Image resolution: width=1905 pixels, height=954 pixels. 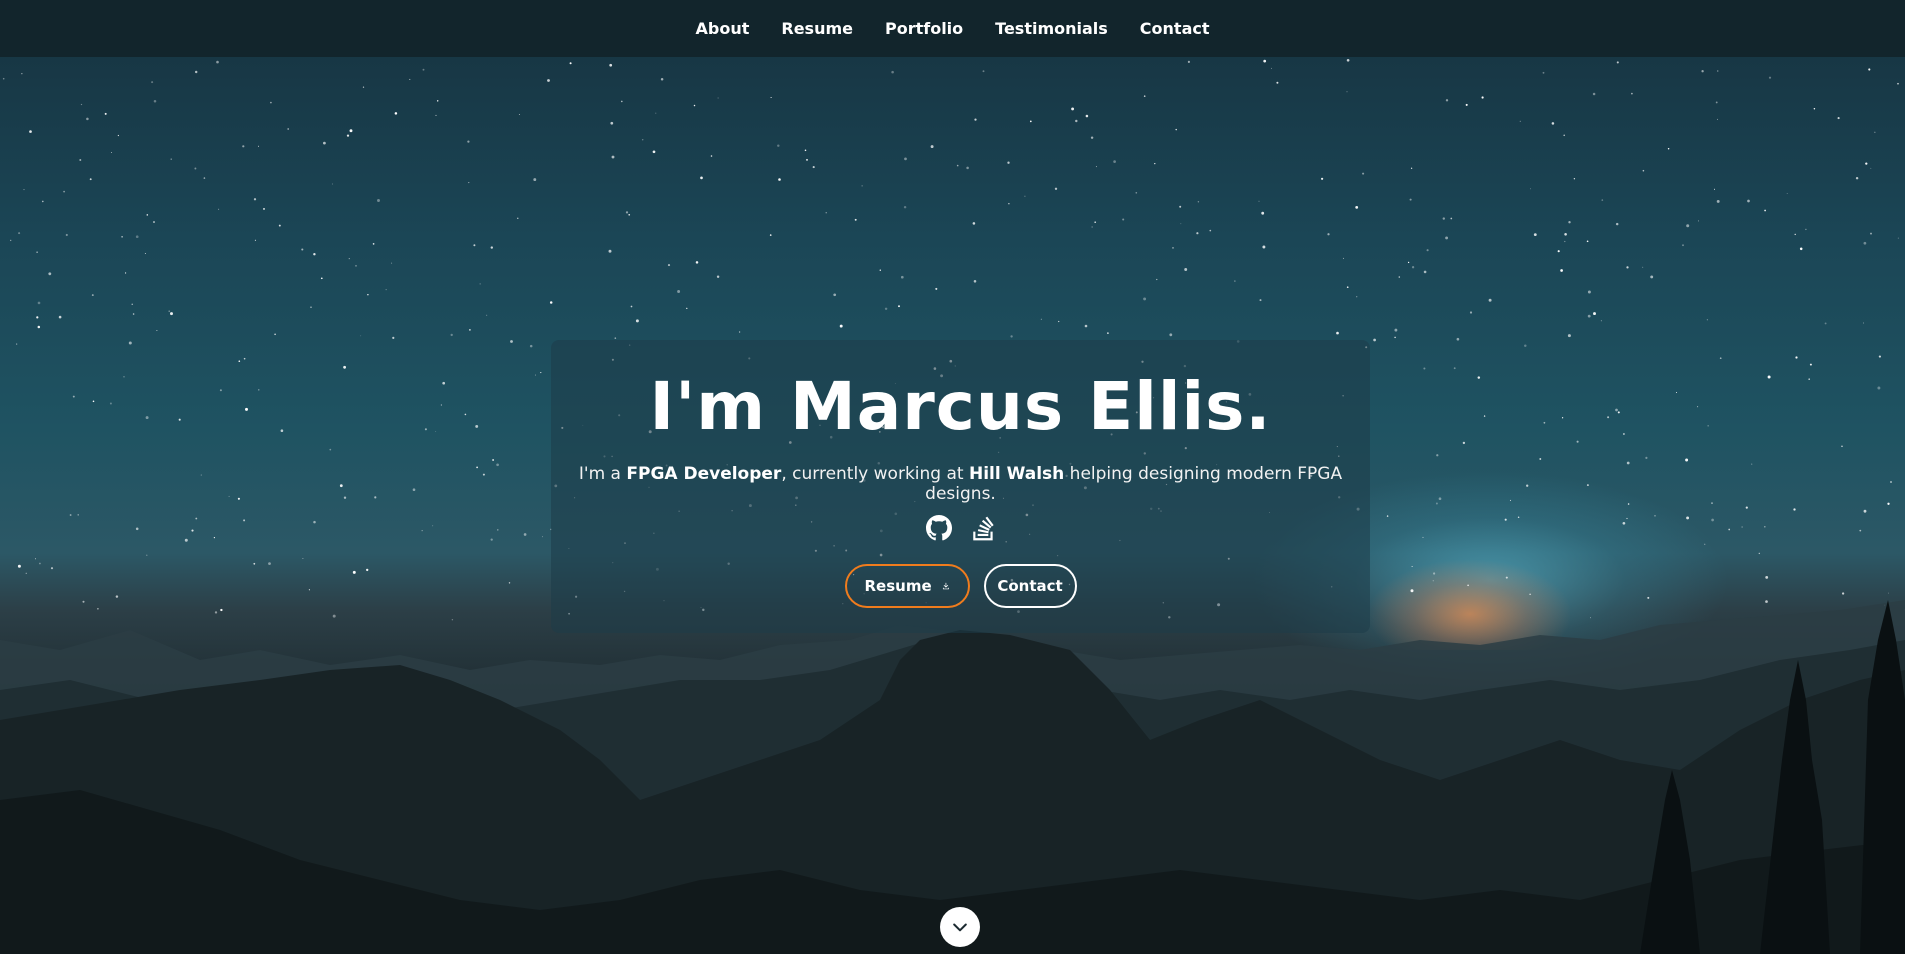 I want to click on github-icon, so click(x=938, y=528).